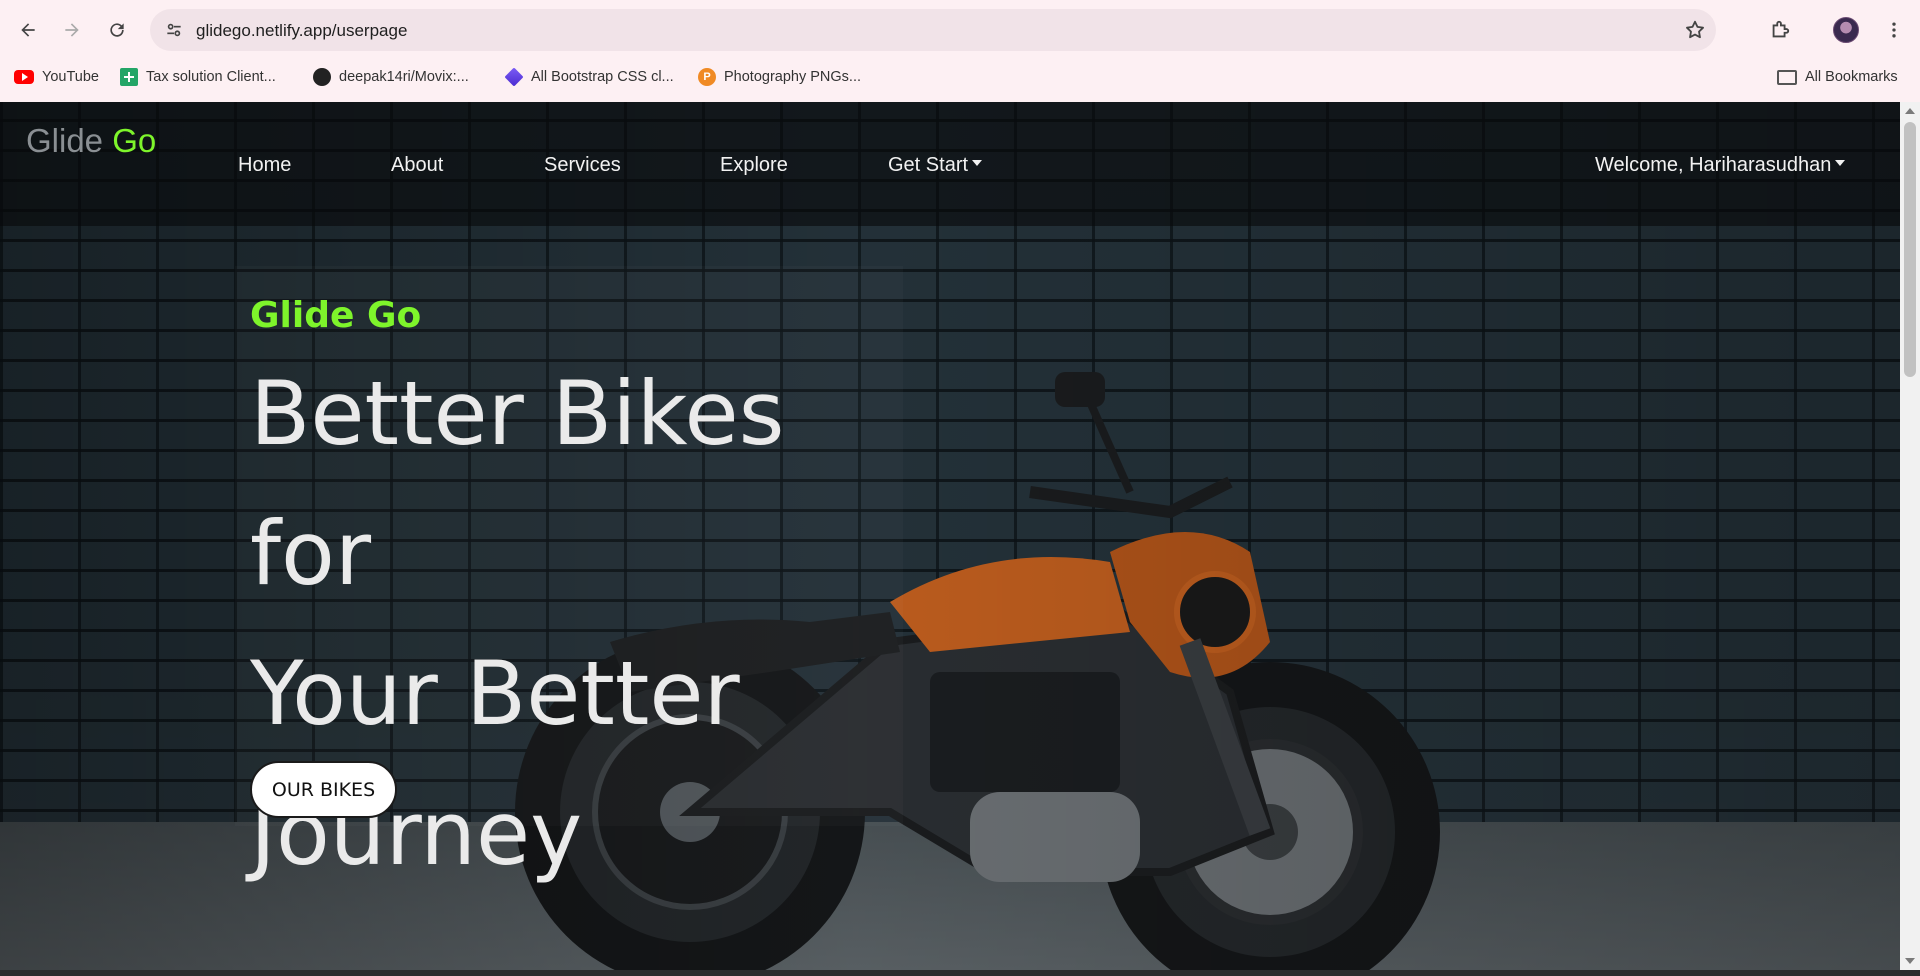  What do you see at coordinates (1910, 536) in the screenshot?
I see `page-scrollbar` at bounding box center [1910, 536].